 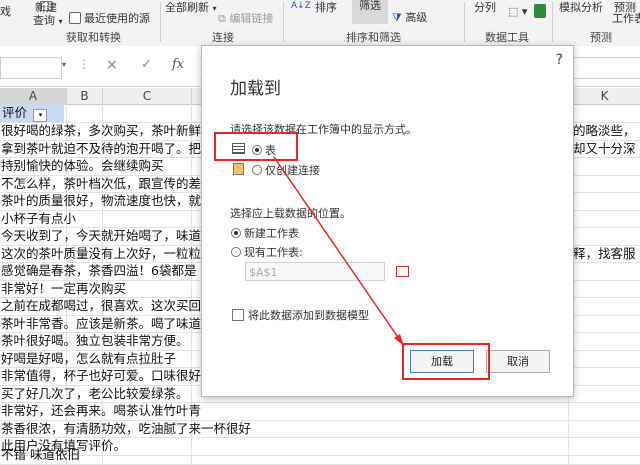 What do you see at coordinates (101, 183) in the screenshot?
I see `cell-text: 不怎么样，茶叶档次低，跟宣传的差` at bounding box center [101, 183].